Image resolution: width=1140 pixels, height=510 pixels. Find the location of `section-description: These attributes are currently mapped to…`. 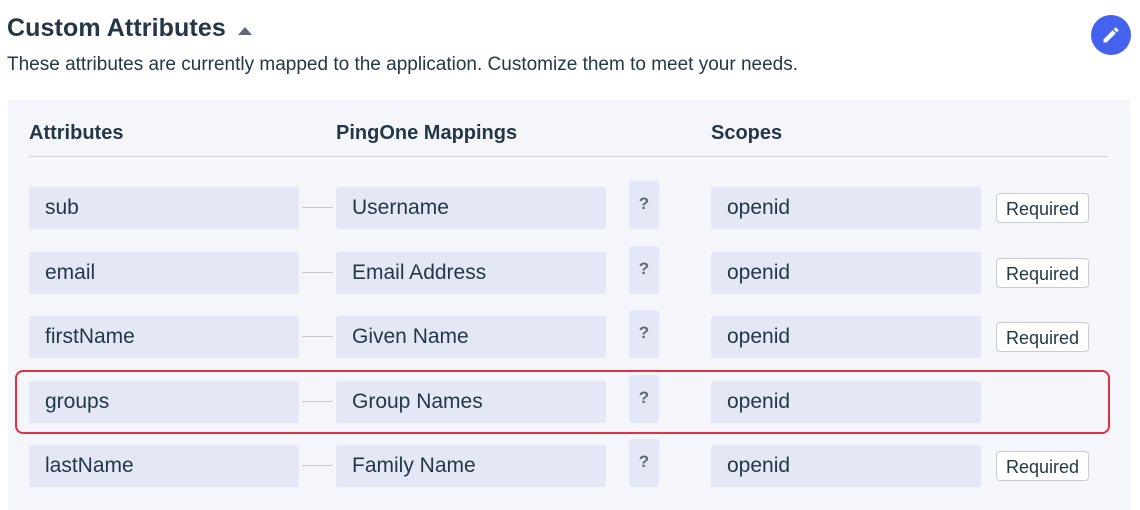

section-description: These attributes are currently mapped to… is located at coordinates (403, 64).